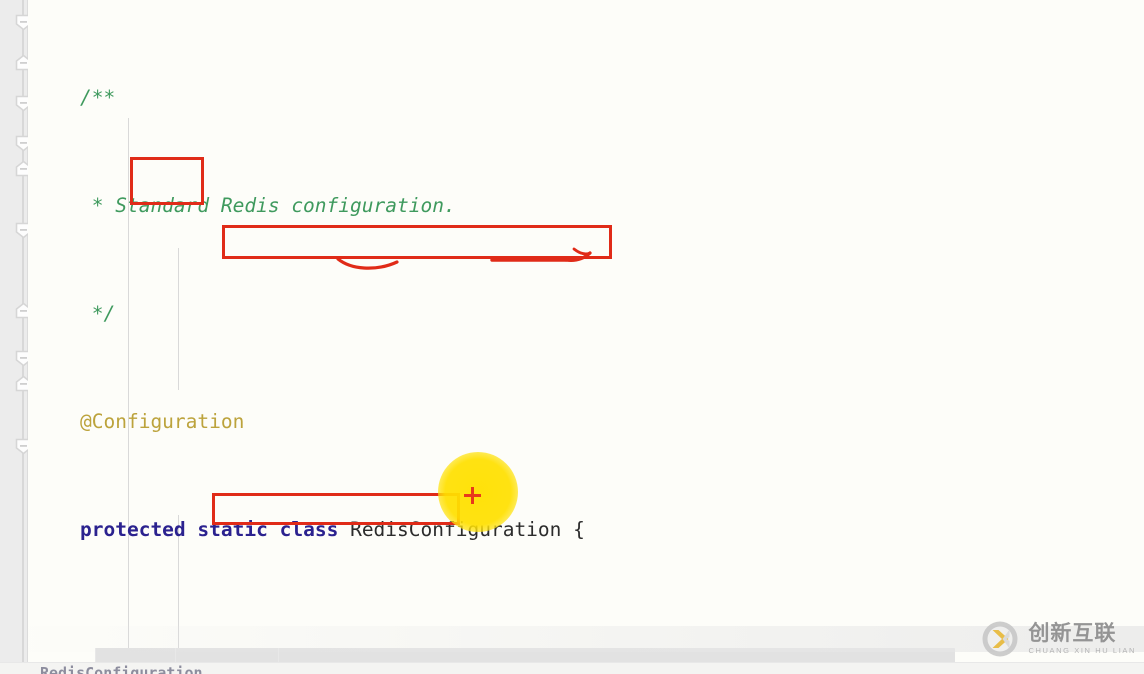 This screenshot has height=674, width=1144. Describe the element at coordinates (133, 529) in the screenshot. I see `keyword-protected: protected` at that location.